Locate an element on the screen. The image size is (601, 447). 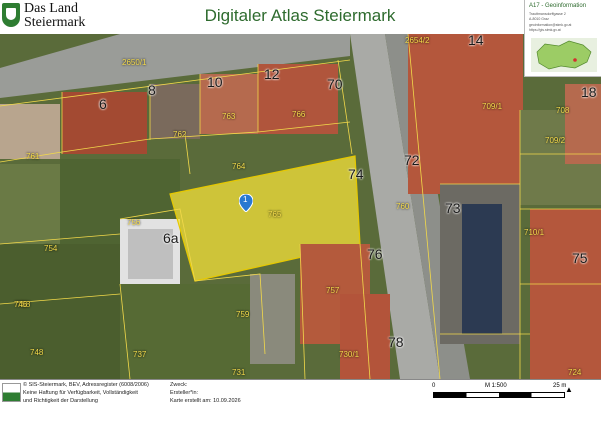
house-number: 70 is located at coordinates (335, 84).